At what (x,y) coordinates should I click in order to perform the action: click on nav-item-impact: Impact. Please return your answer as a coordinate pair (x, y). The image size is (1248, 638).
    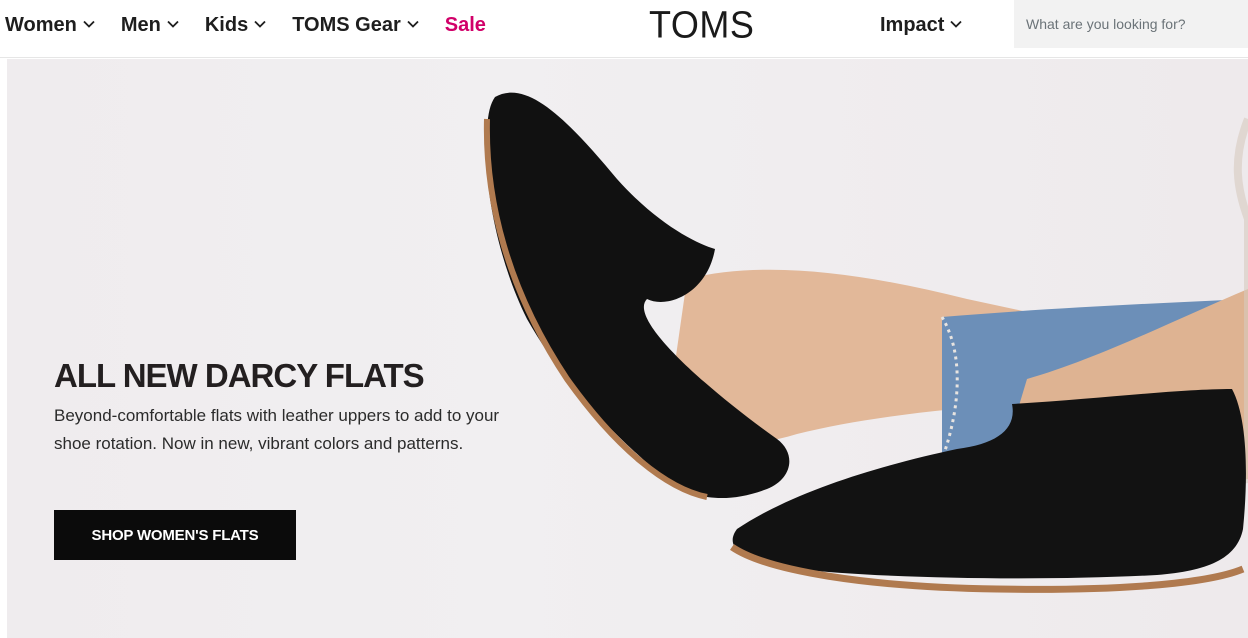
    Looking at the image, I should click on (921, 25).